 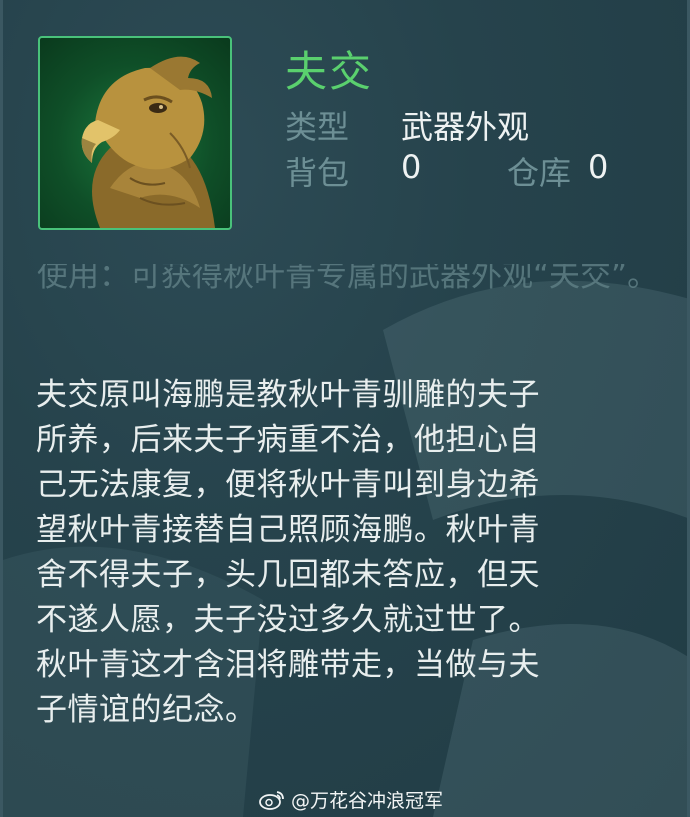 What do you see at coordinates (288, 620) in the screenshot?
I see `description-line: 不遂人愿，夫子没过多久就过世了。` at bounding box center [288, 620].